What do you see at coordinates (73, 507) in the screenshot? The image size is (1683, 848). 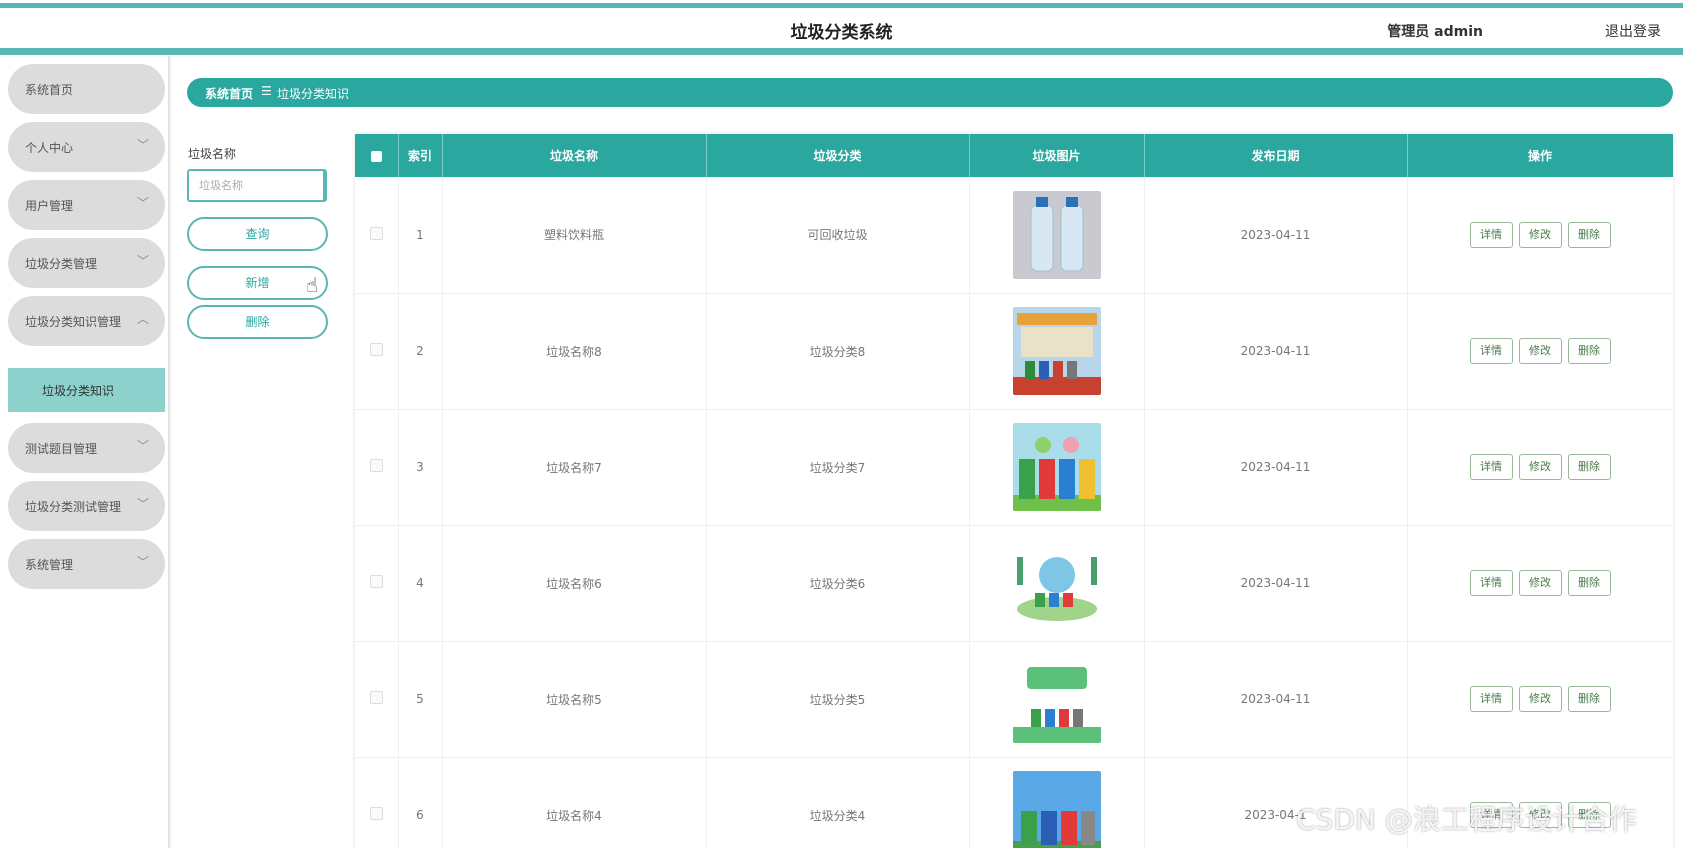 I see `sidebar-item-label: 垃圾分类测试管理` at bounding box center [73, 507].